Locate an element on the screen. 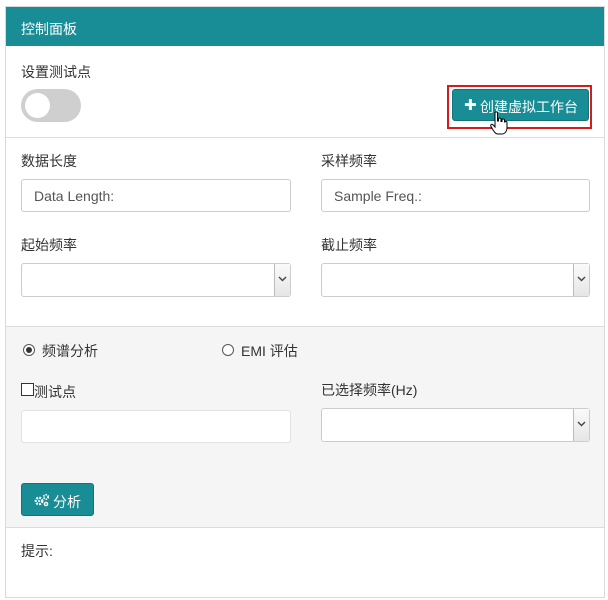 The height and width of the screenshot is (600, 608). hint-label: 提示: is located at coordinates (37, 551).